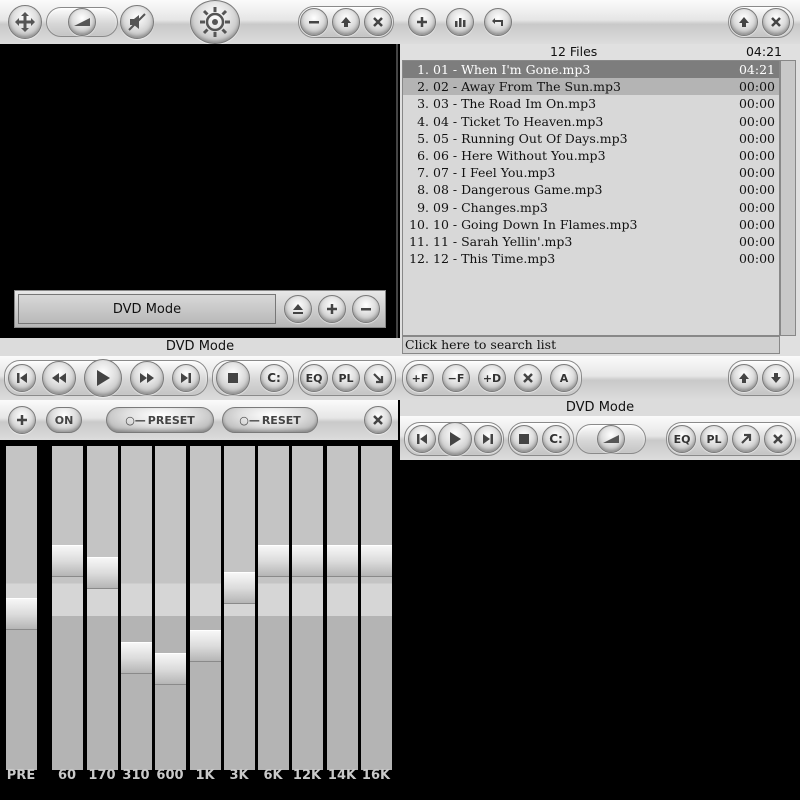  What do you see at coordinates (591, 345) in the screenshot?
I see `playlist-search-field: Click here to search list` at bounding box center [591, 345].